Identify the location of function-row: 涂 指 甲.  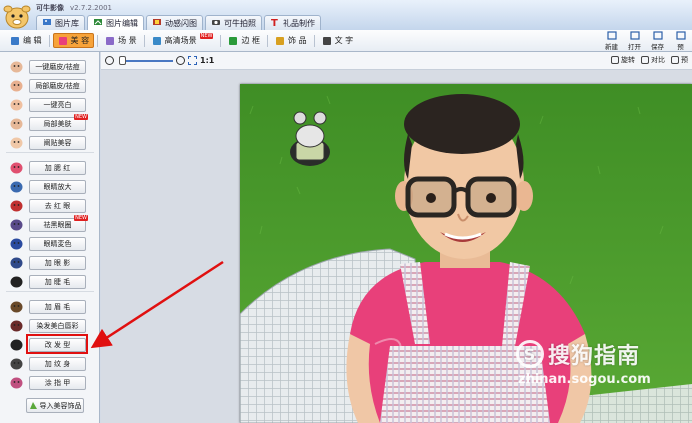
(50, 382).